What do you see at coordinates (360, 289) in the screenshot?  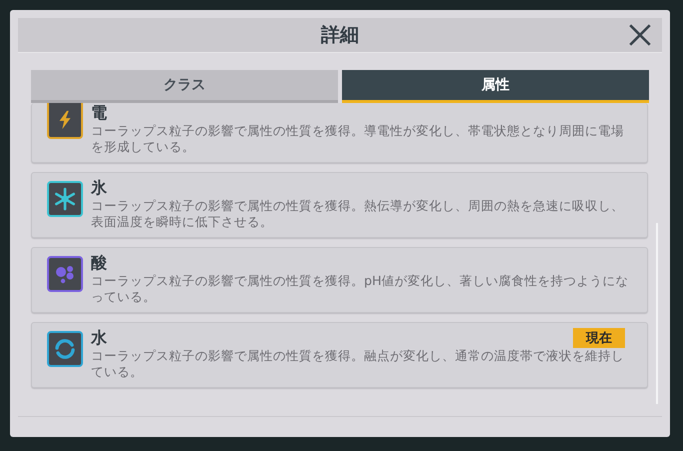 I see `attribute-description: コーラップス粒子の影響で属性の性質を獲得。pH値が変化し、著しい腐食性を持つようになっている。` at bounding box center [360, 289].